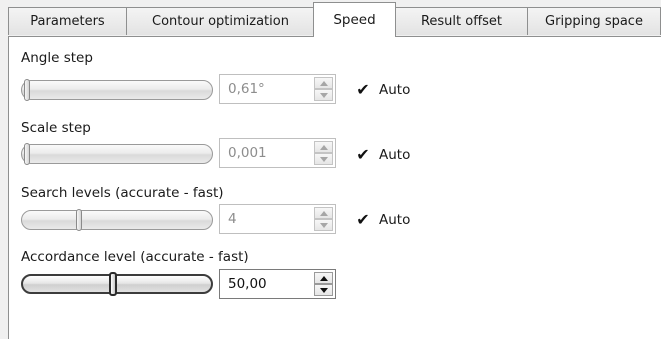 The width and height of the screenshot is (661, 339). What do you see at coordinates (395, 155) in the screenshot?
I see `scale-step-auto-label: Auto` at bounding box center [395, 155].